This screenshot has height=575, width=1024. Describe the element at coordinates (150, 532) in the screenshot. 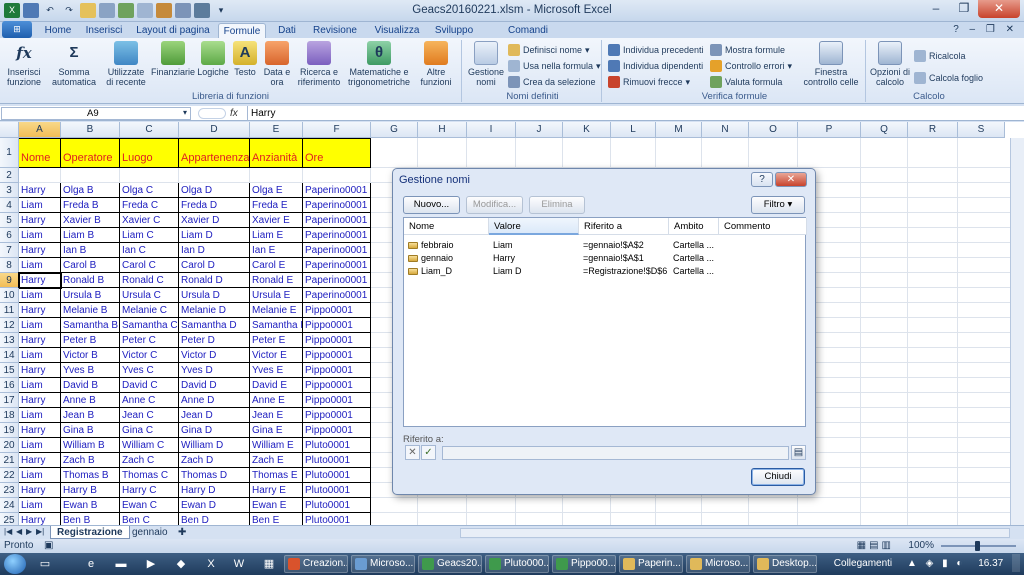

I see `sheet-tab-gennaio: gennaio` at that location.